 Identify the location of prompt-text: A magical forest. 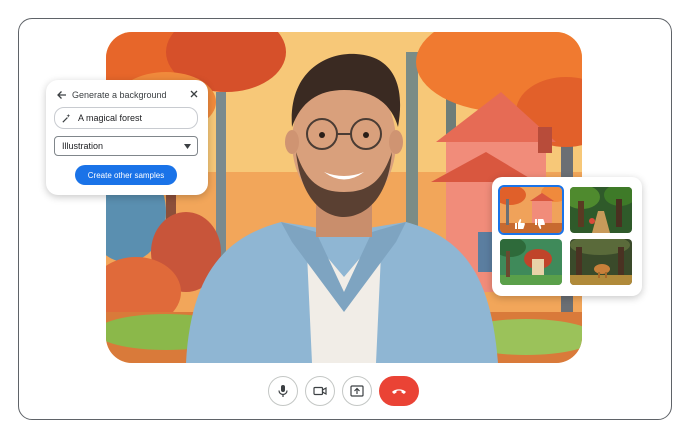
(110, 118).